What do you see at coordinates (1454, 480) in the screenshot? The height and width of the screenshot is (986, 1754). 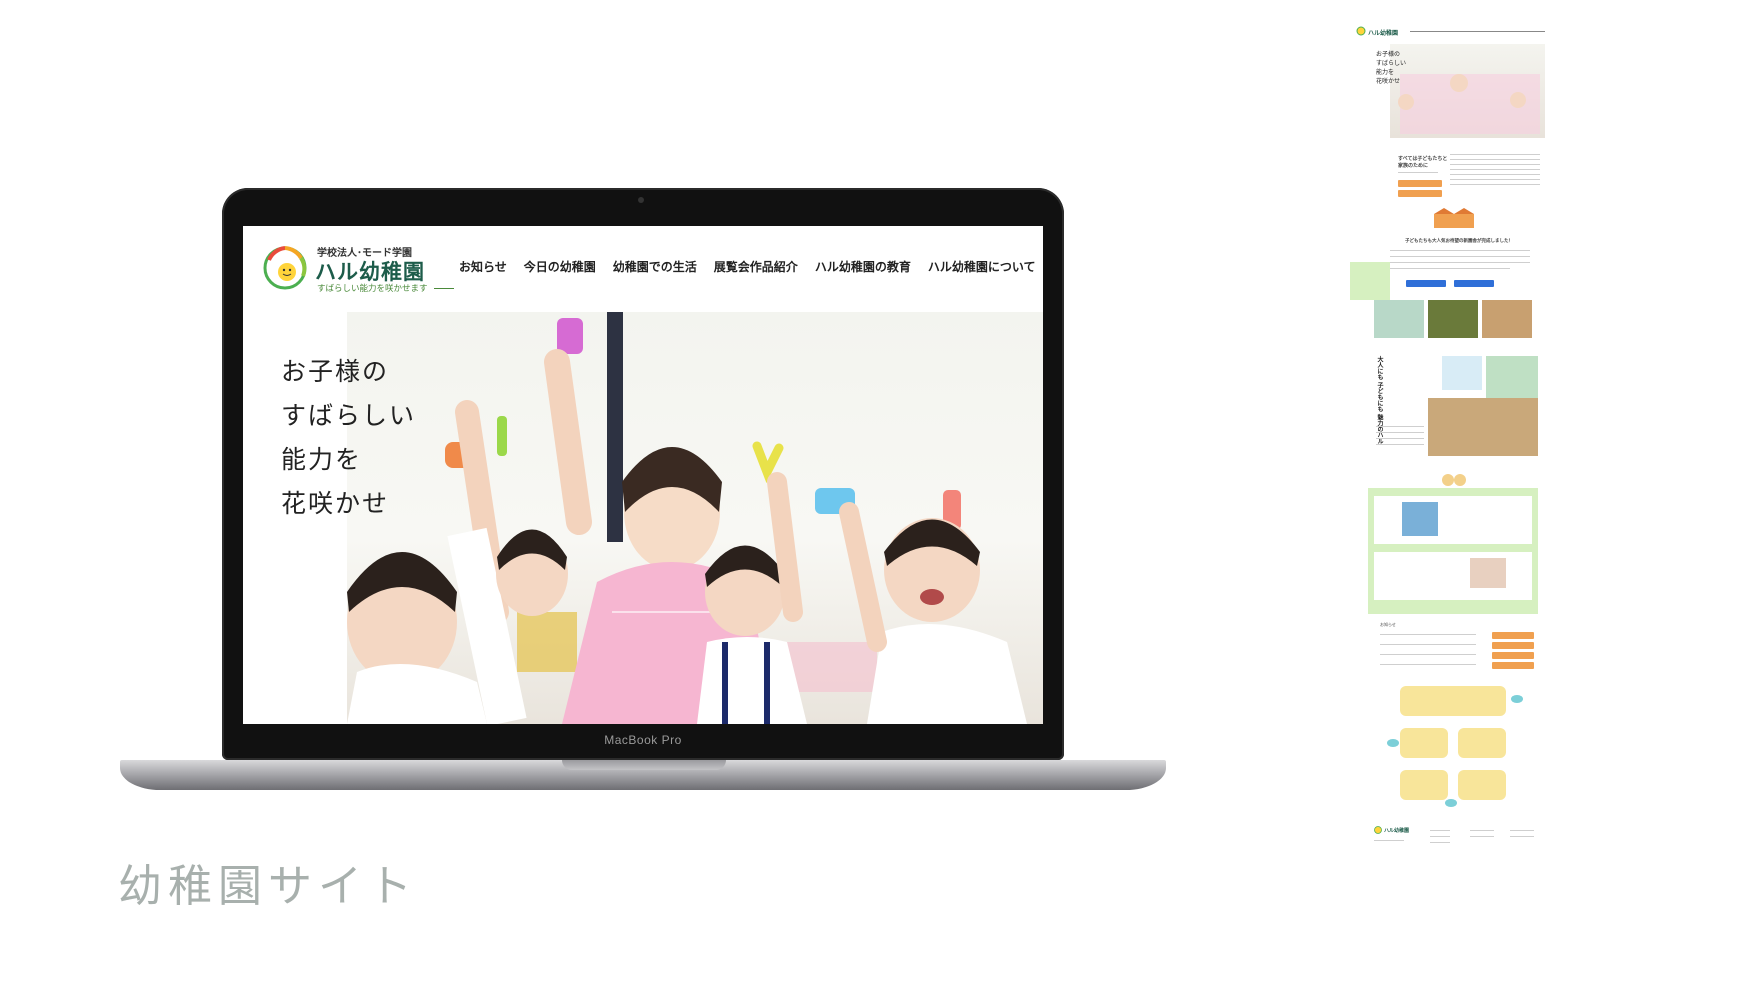 I see `thumb-mascot-icon` at bounding box center [1454, 480].